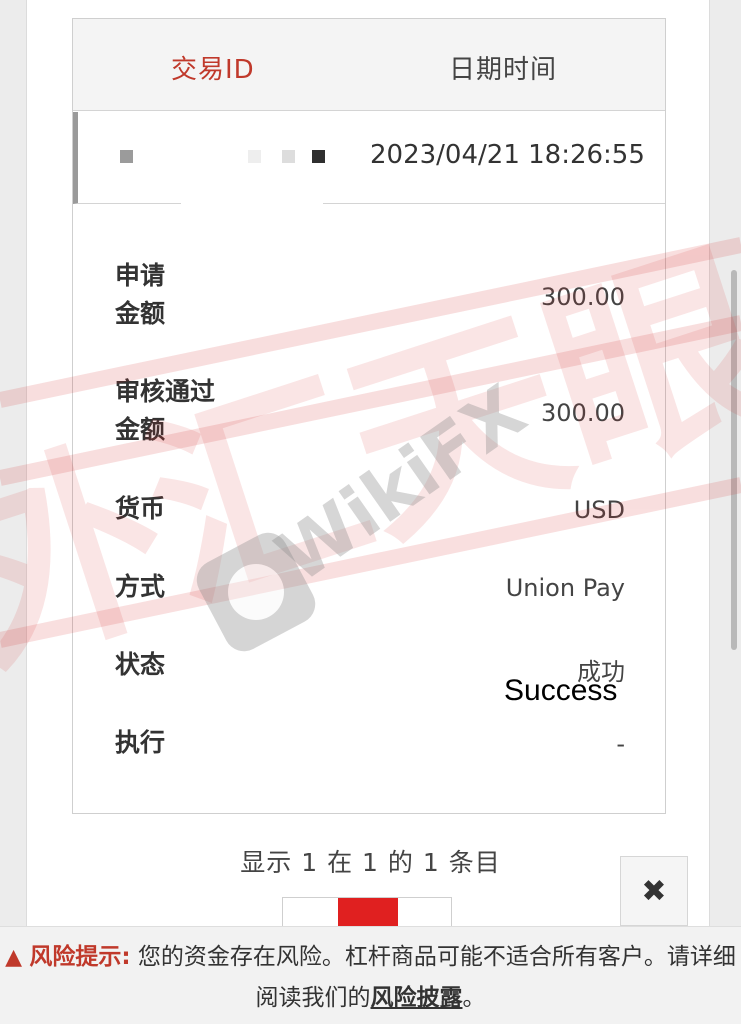  Describe the element at coordinates (503, 67) in the screenshot. I see `column-header-datetime: 日期时间` at that location.